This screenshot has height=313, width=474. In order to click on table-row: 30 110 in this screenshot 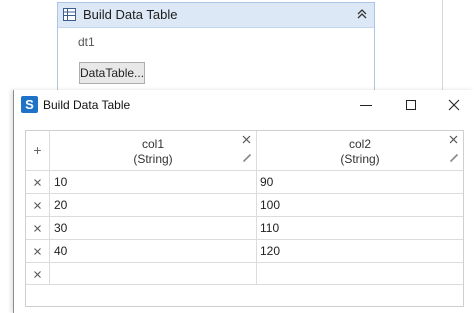, I will do `click(244, 228)`.